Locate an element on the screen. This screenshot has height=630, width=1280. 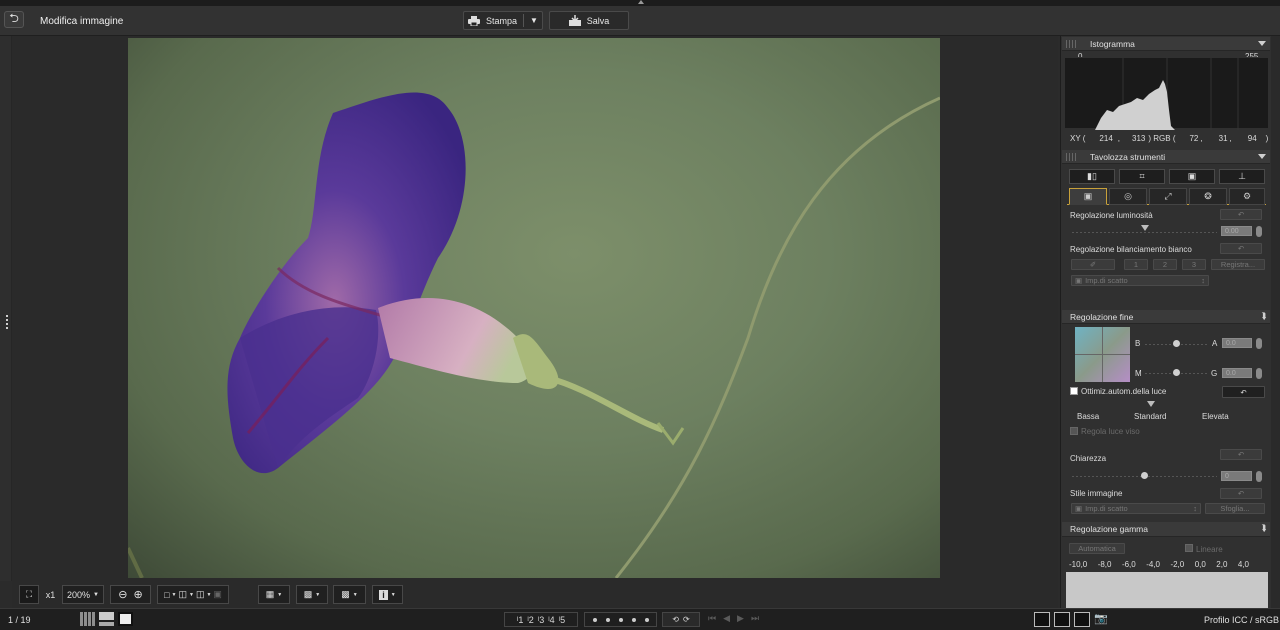
color-balance-grid is located at coordinates (1102, 354).